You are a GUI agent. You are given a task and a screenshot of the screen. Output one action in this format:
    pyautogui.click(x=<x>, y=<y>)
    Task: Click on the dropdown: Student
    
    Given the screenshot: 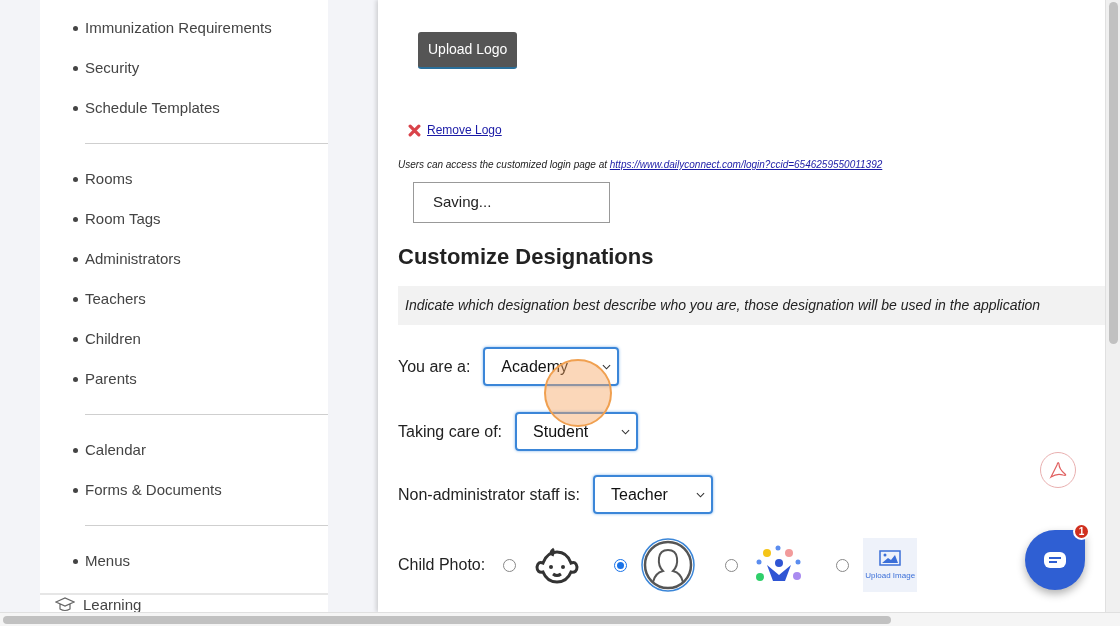 What is the action you would take?
    pyautogui.click(x=577, y=431)
    